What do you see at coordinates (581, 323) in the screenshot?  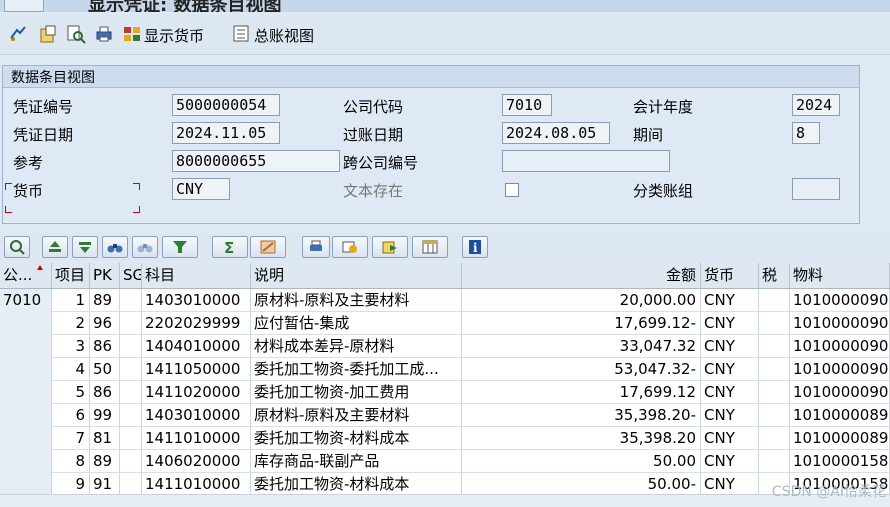 I see `amount-cell: 17,699.12-` at bounding box center [581, 323].